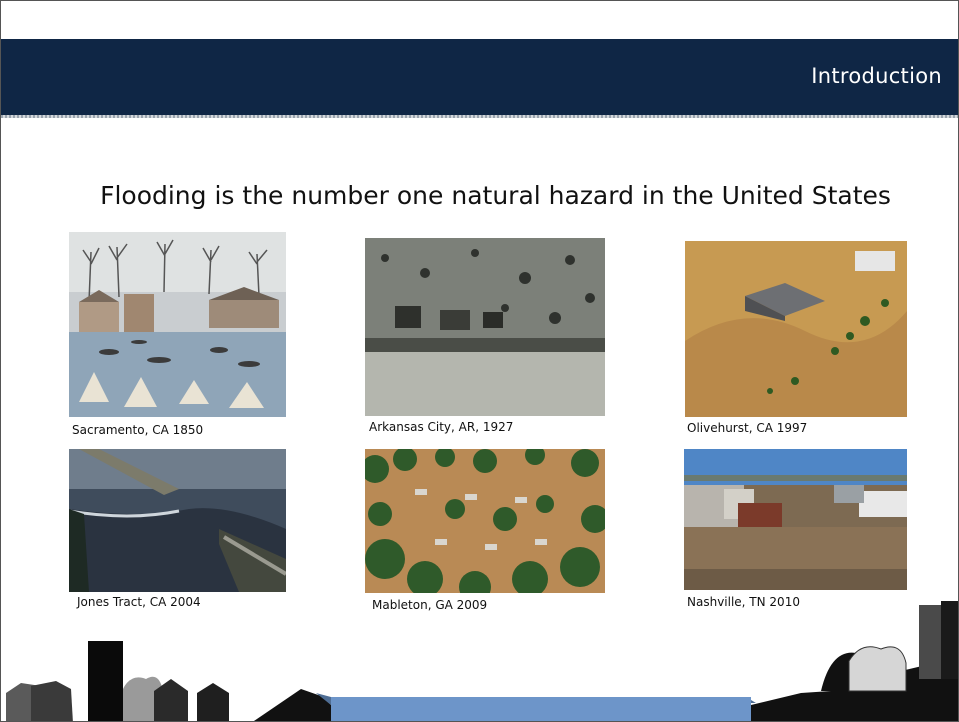 The height and width of the screenshot is (722, 959). Describe the element at coordinates (796, 329) in the screenshot. I see `photo-olivehurst` at that location.